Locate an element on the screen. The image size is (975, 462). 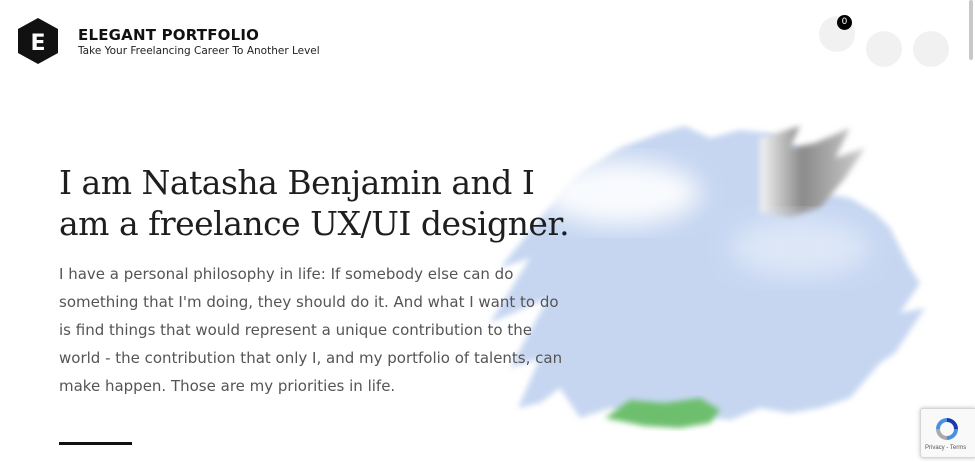
recaptcha-terms-link: Terms is located at coordinates (958, 448).